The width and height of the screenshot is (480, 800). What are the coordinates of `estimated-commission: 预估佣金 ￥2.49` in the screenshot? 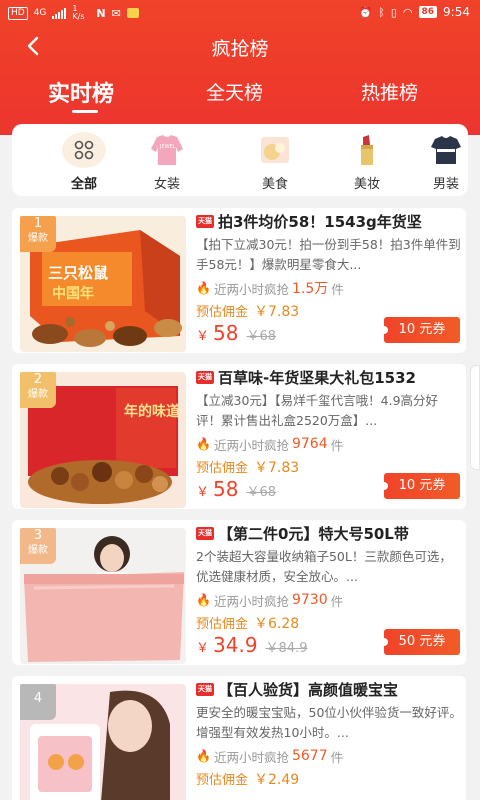 It's located at (248, 780).